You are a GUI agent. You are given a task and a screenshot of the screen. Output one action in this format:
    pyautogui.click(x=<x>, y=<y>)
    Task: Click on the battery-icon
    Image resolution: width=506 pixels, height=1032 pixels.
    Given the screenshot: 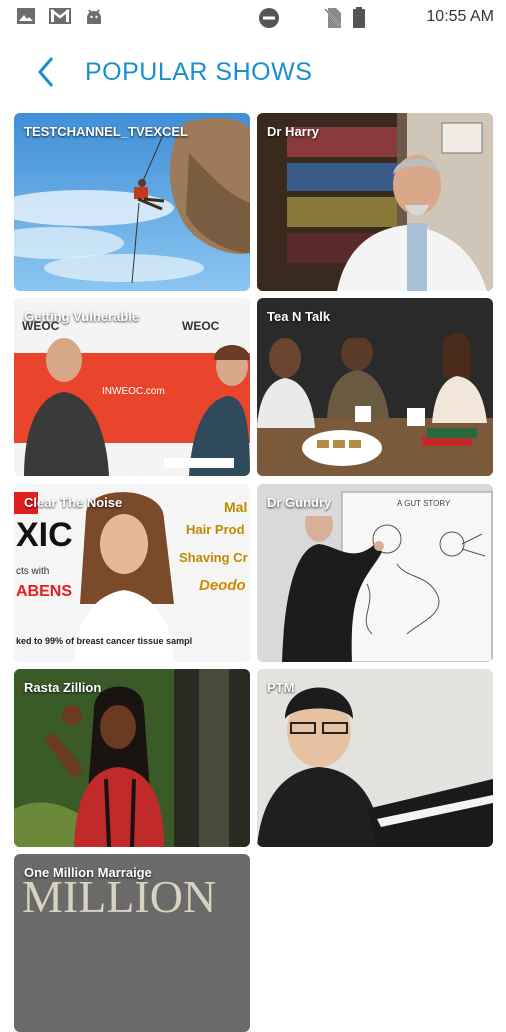 What is the action you would take?
    pyautogui.click(x=359, y=20)
    